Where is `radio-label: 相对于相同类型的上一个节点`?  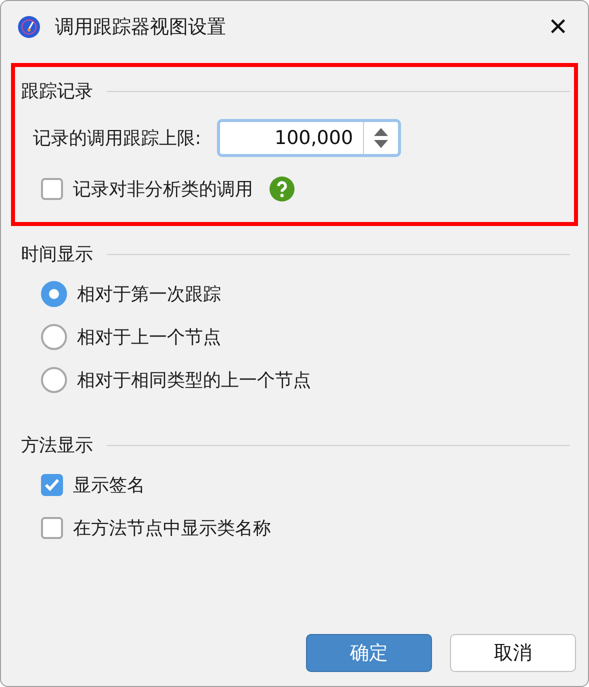 radio-label: 相对于相同类型的上一个节点 is located at coordinates (194, 380).